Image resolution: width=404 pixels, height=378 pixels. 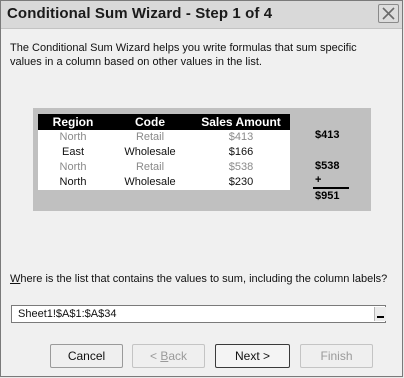 I want to click on example-table-header: Region Code Sales Amount, so click(x=164, y=122).